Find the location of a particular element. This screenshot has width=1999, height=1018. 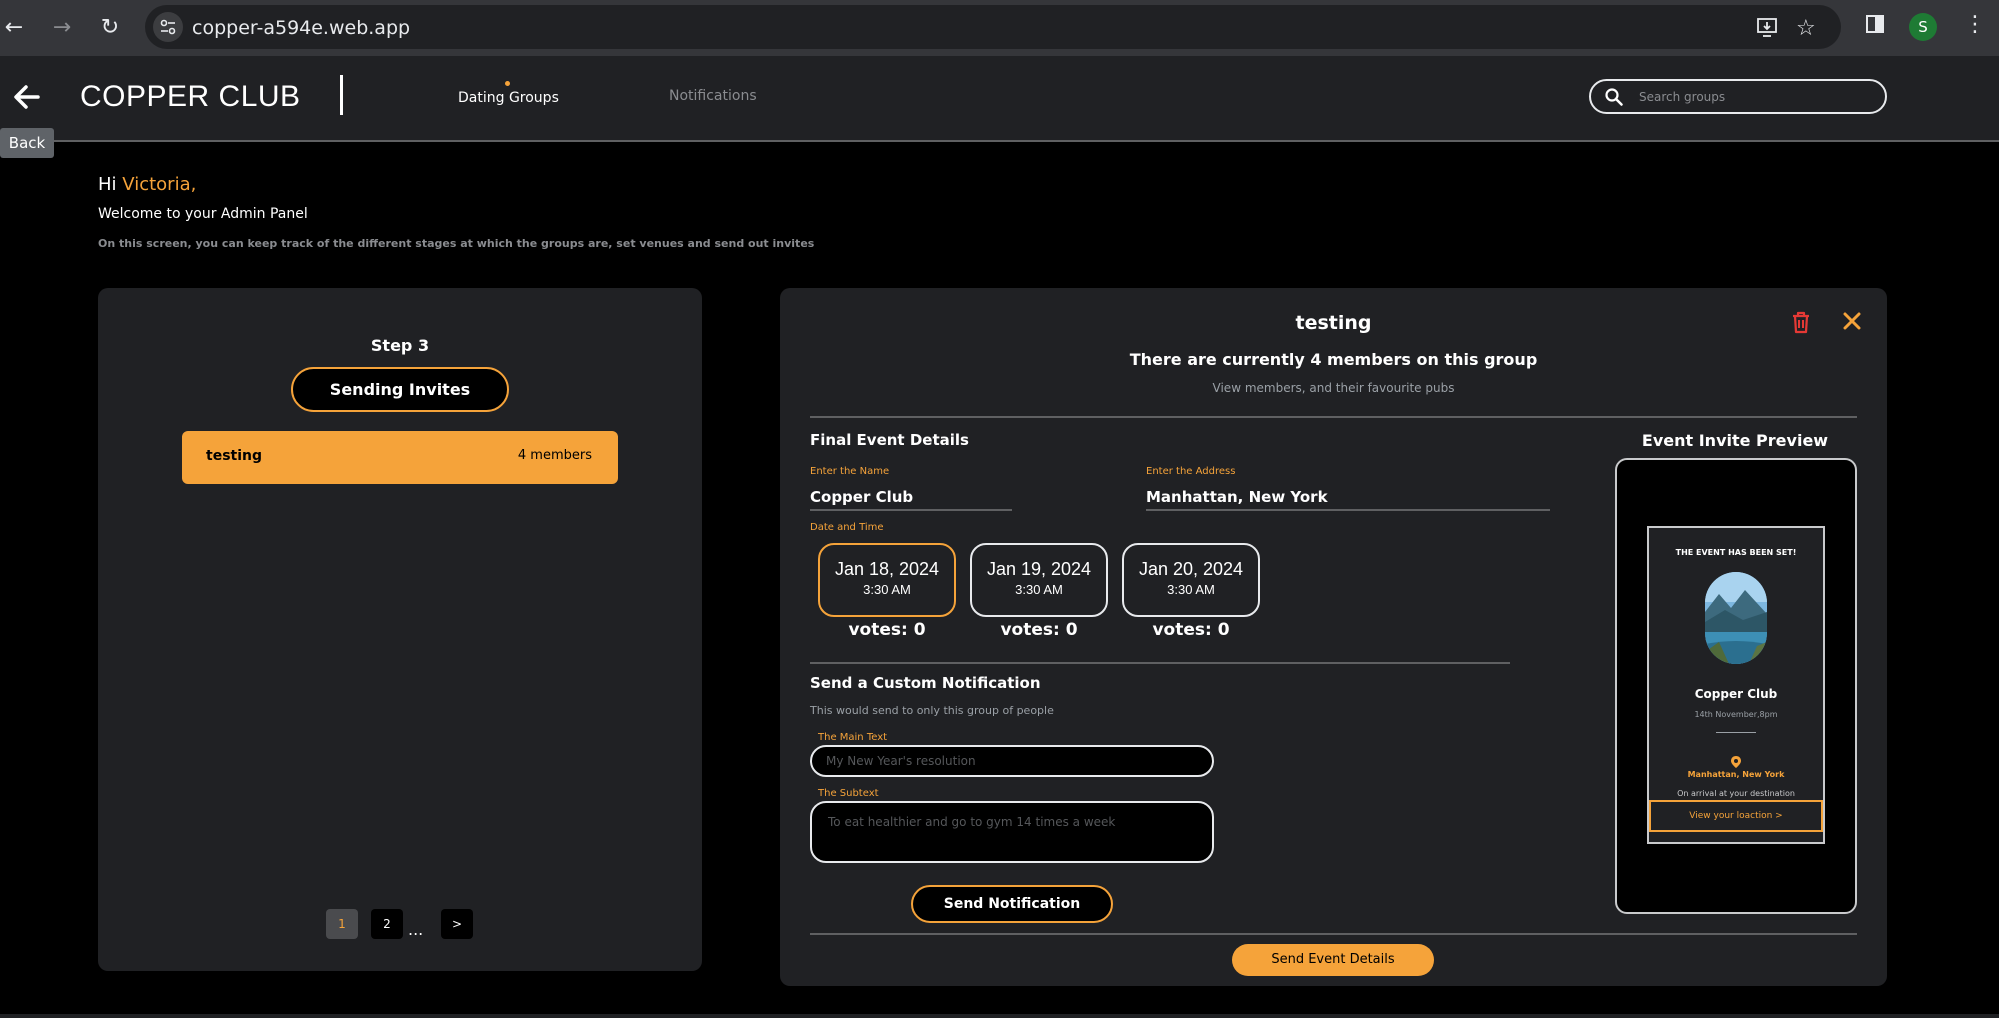

welcome-text: Welcome to your Admin Panel is located at coordinates (203, 214).